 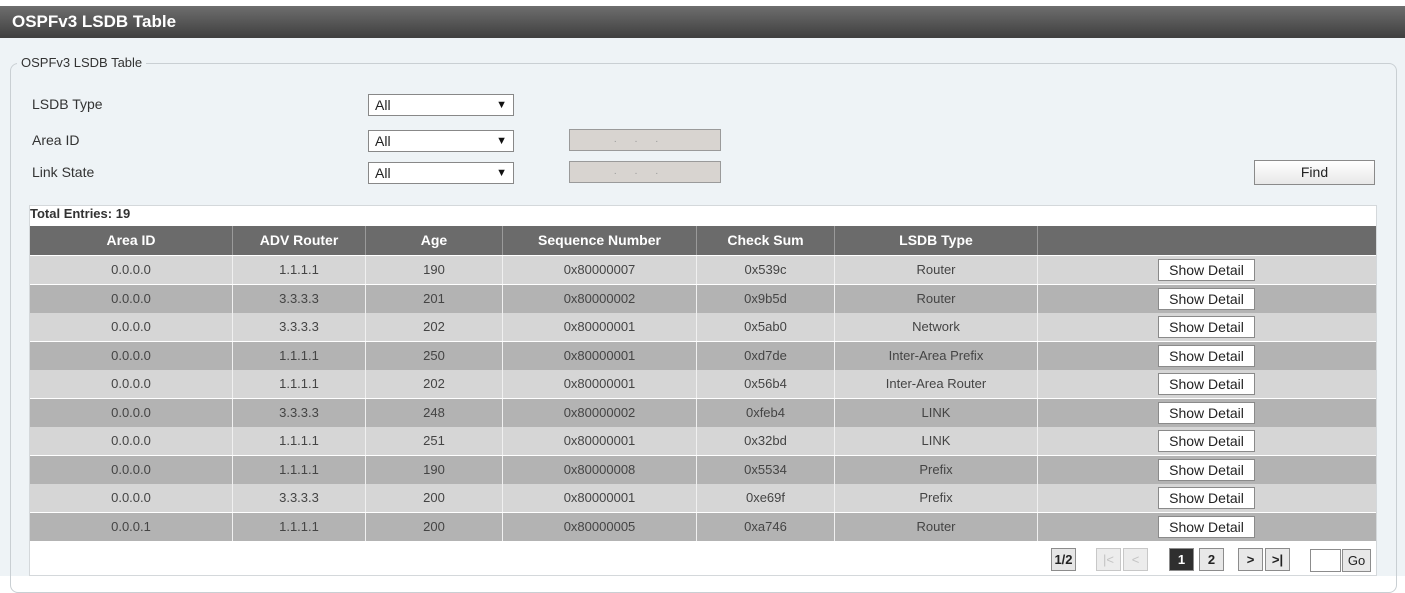 What do you see at coordinates (434, 384) in the screenshot?
I see `cell-age: 202` at bounding box center [434, 384].